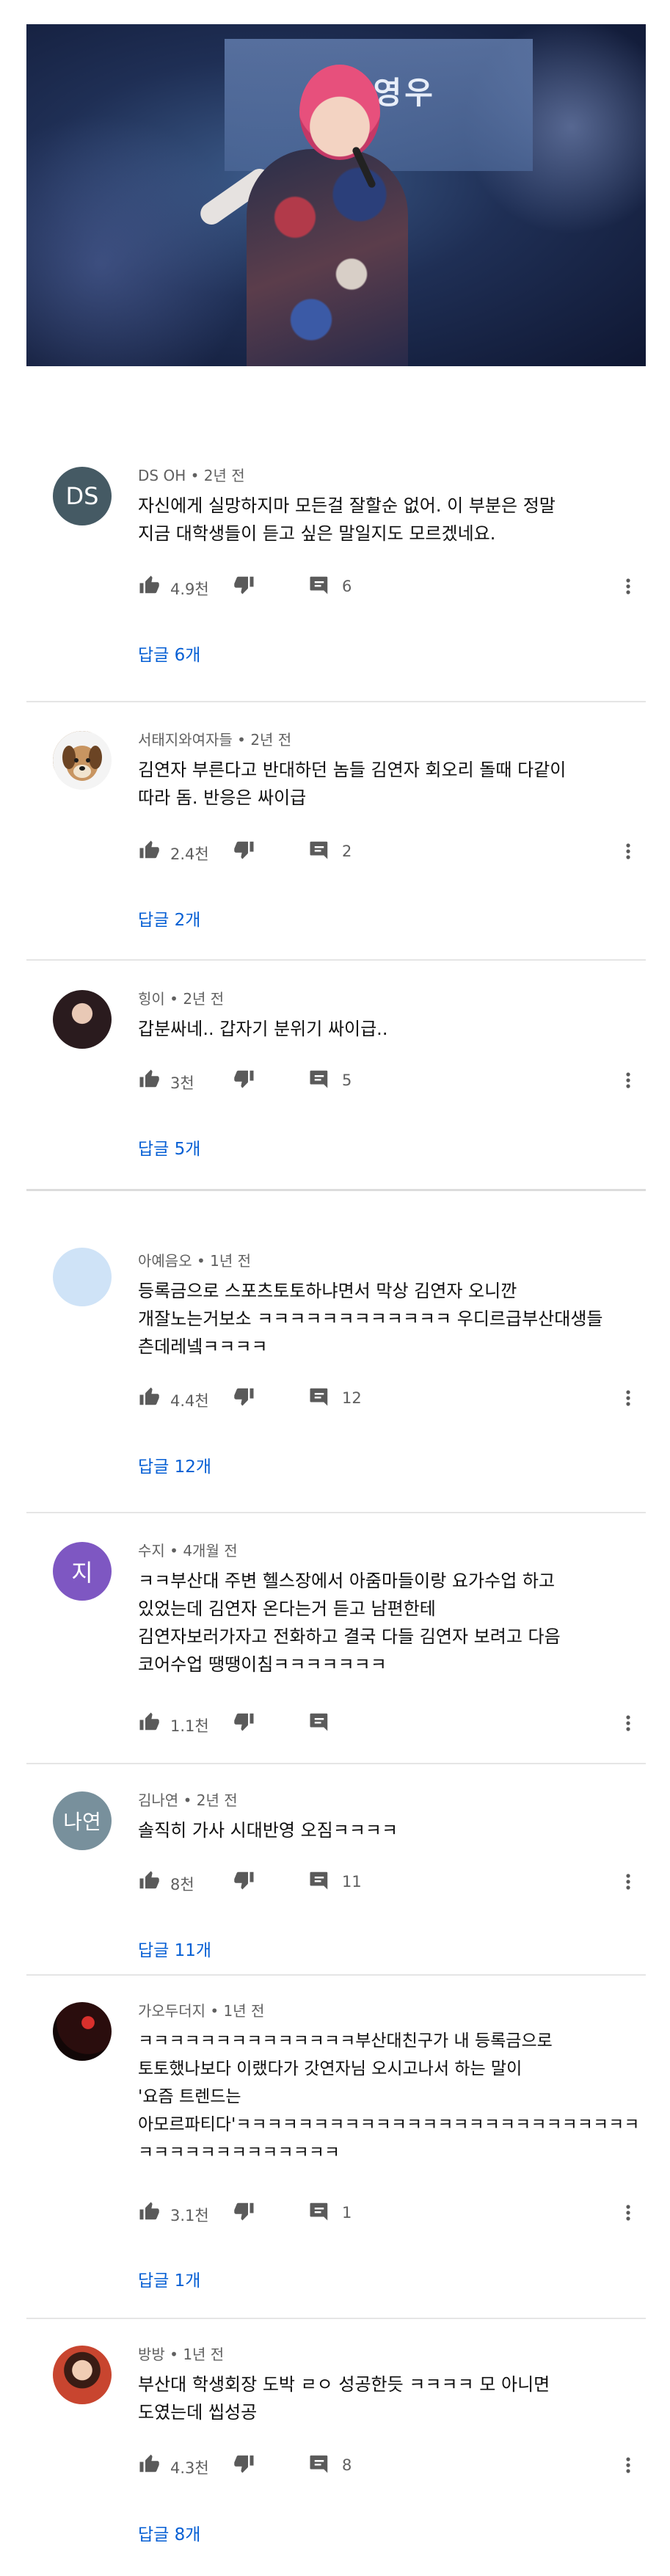  What do you see at coordinates (82, 1820) in the screenshot?
I see `avatar: 나연` at bounding box center [82, 1820].